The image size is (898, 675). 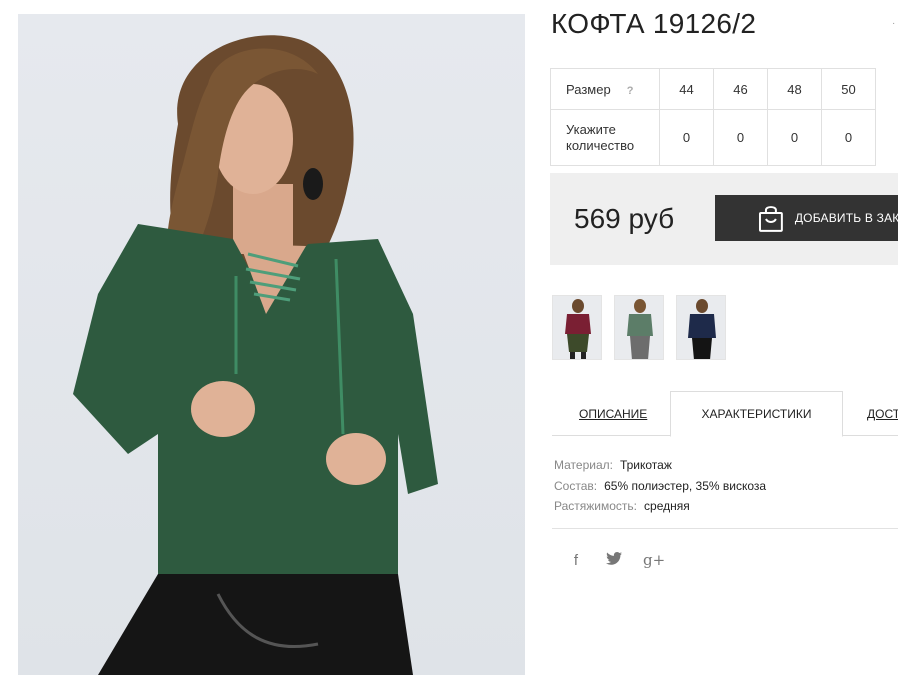 I want to click on info-tabs: ОПИСАНИЕ ХАРАКТЕРИСТИКИ ДОСТАВКА, so click(x=725, y=414).